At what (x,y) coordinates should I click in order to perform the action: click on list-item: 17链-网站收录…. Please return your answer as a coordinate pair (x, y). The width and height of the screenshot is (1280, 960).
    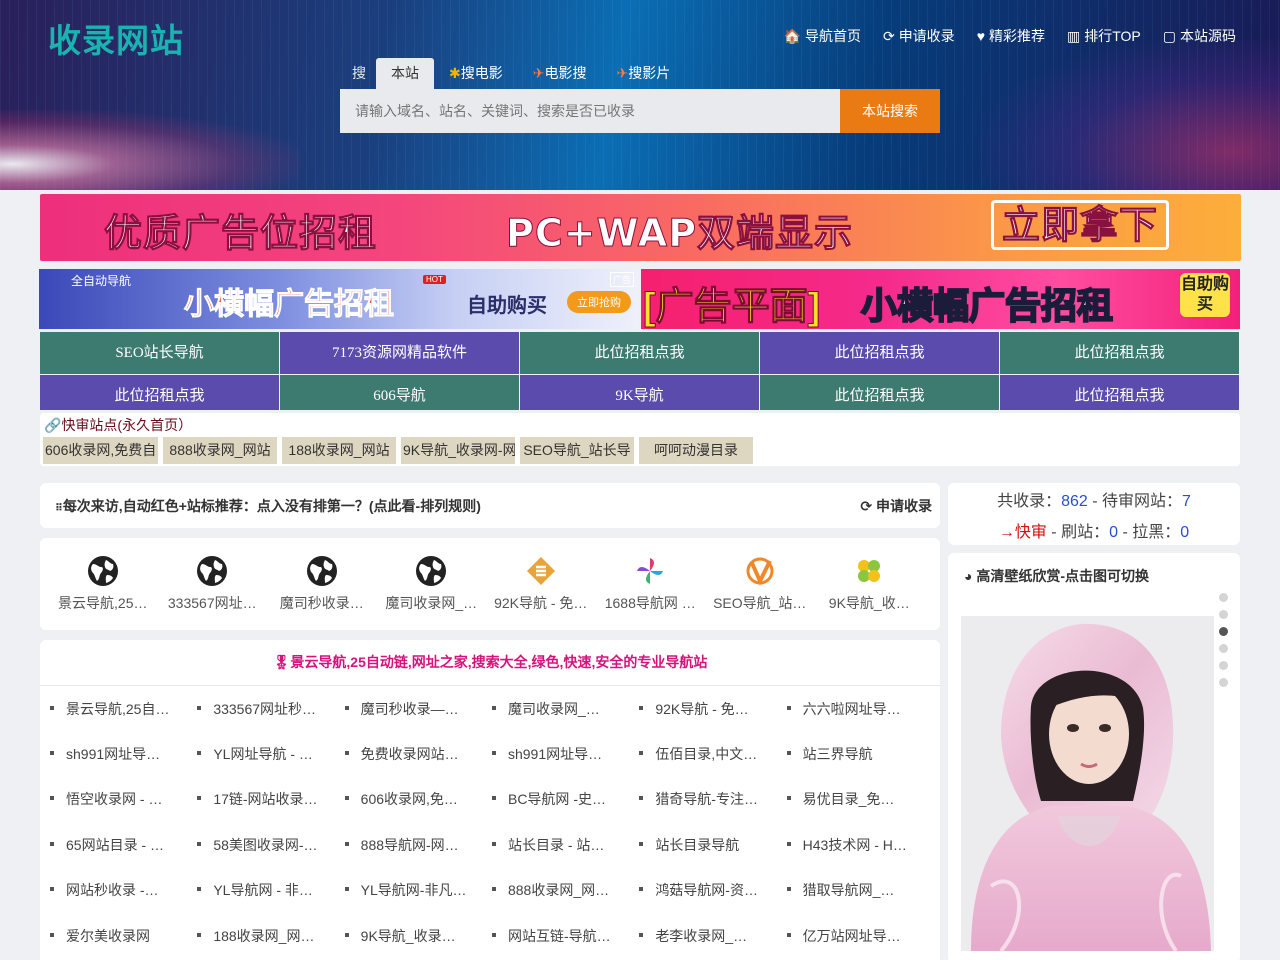
    Looking at the image, I should click on (268, 799).